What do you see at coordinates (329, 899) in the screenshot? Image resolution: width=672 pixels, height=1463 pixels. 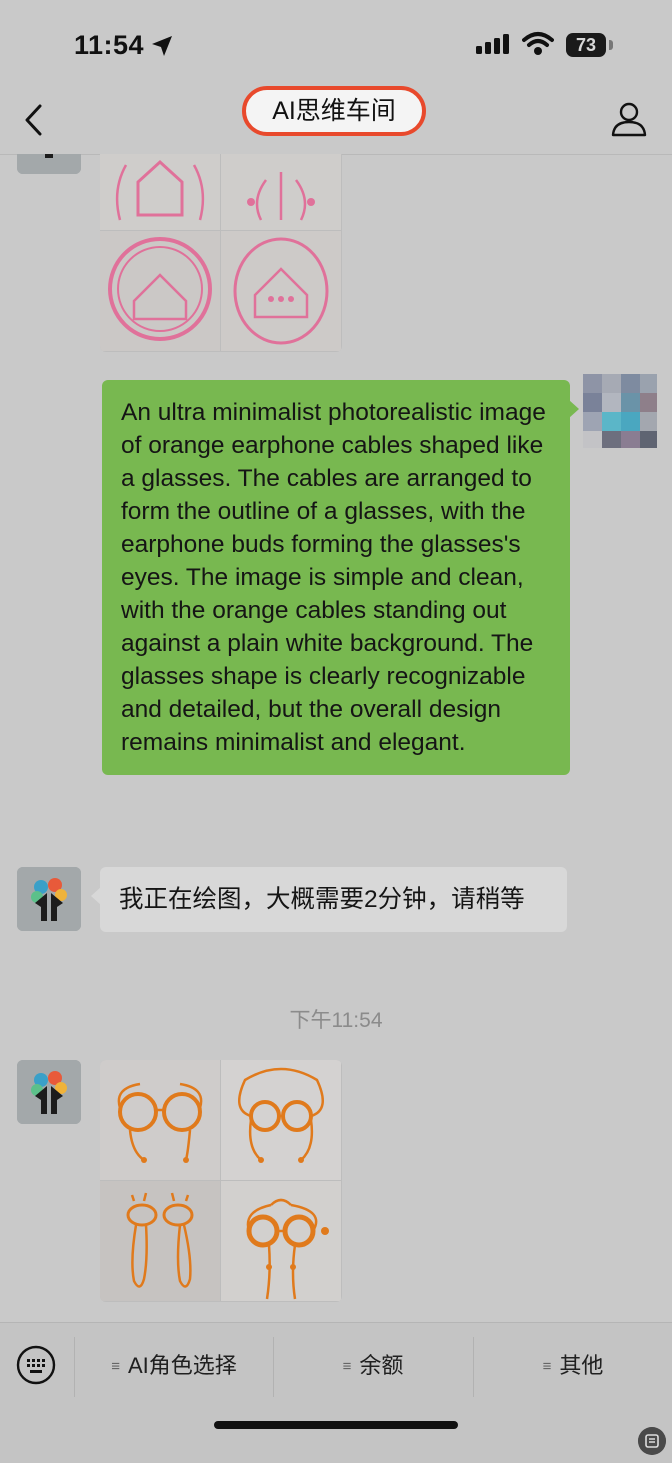 I see `bot-message-bubble: 我正在绘图，大概需要2分钟，请稍等` at bounding box center [329, 899].